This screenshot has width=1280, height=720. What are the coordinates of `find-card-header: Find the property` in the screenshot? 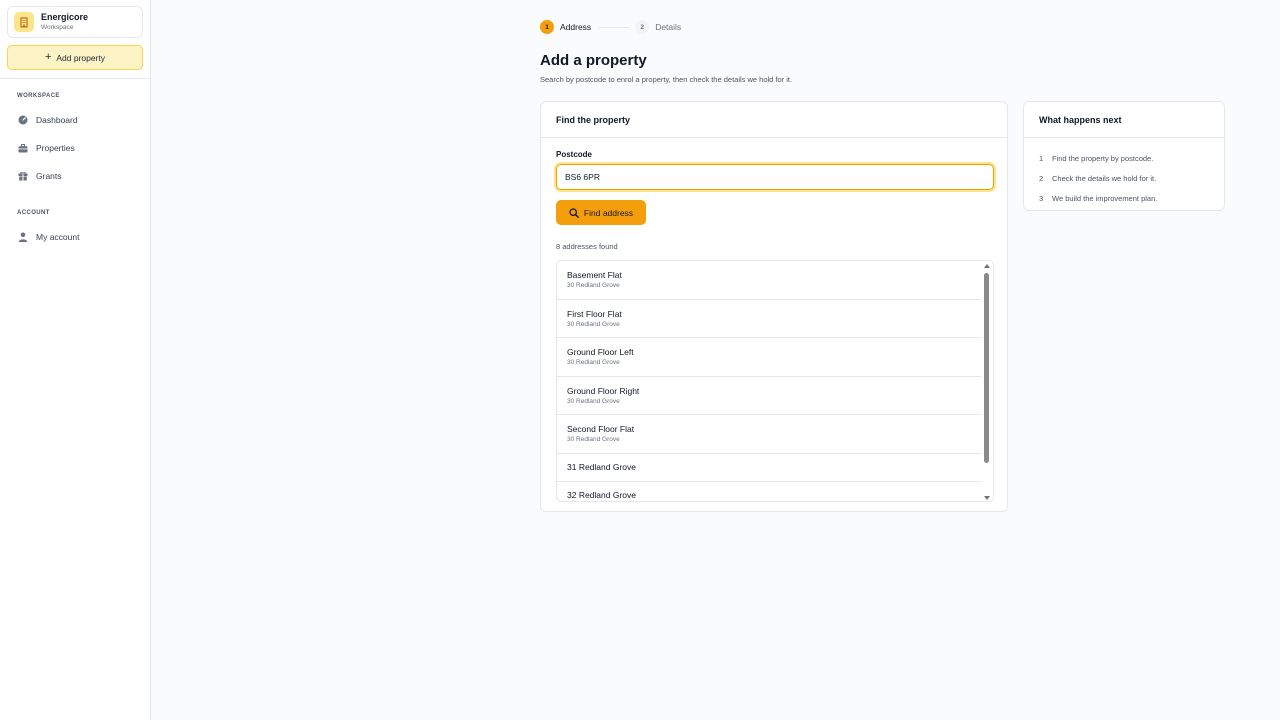 It's located at (774, 120).